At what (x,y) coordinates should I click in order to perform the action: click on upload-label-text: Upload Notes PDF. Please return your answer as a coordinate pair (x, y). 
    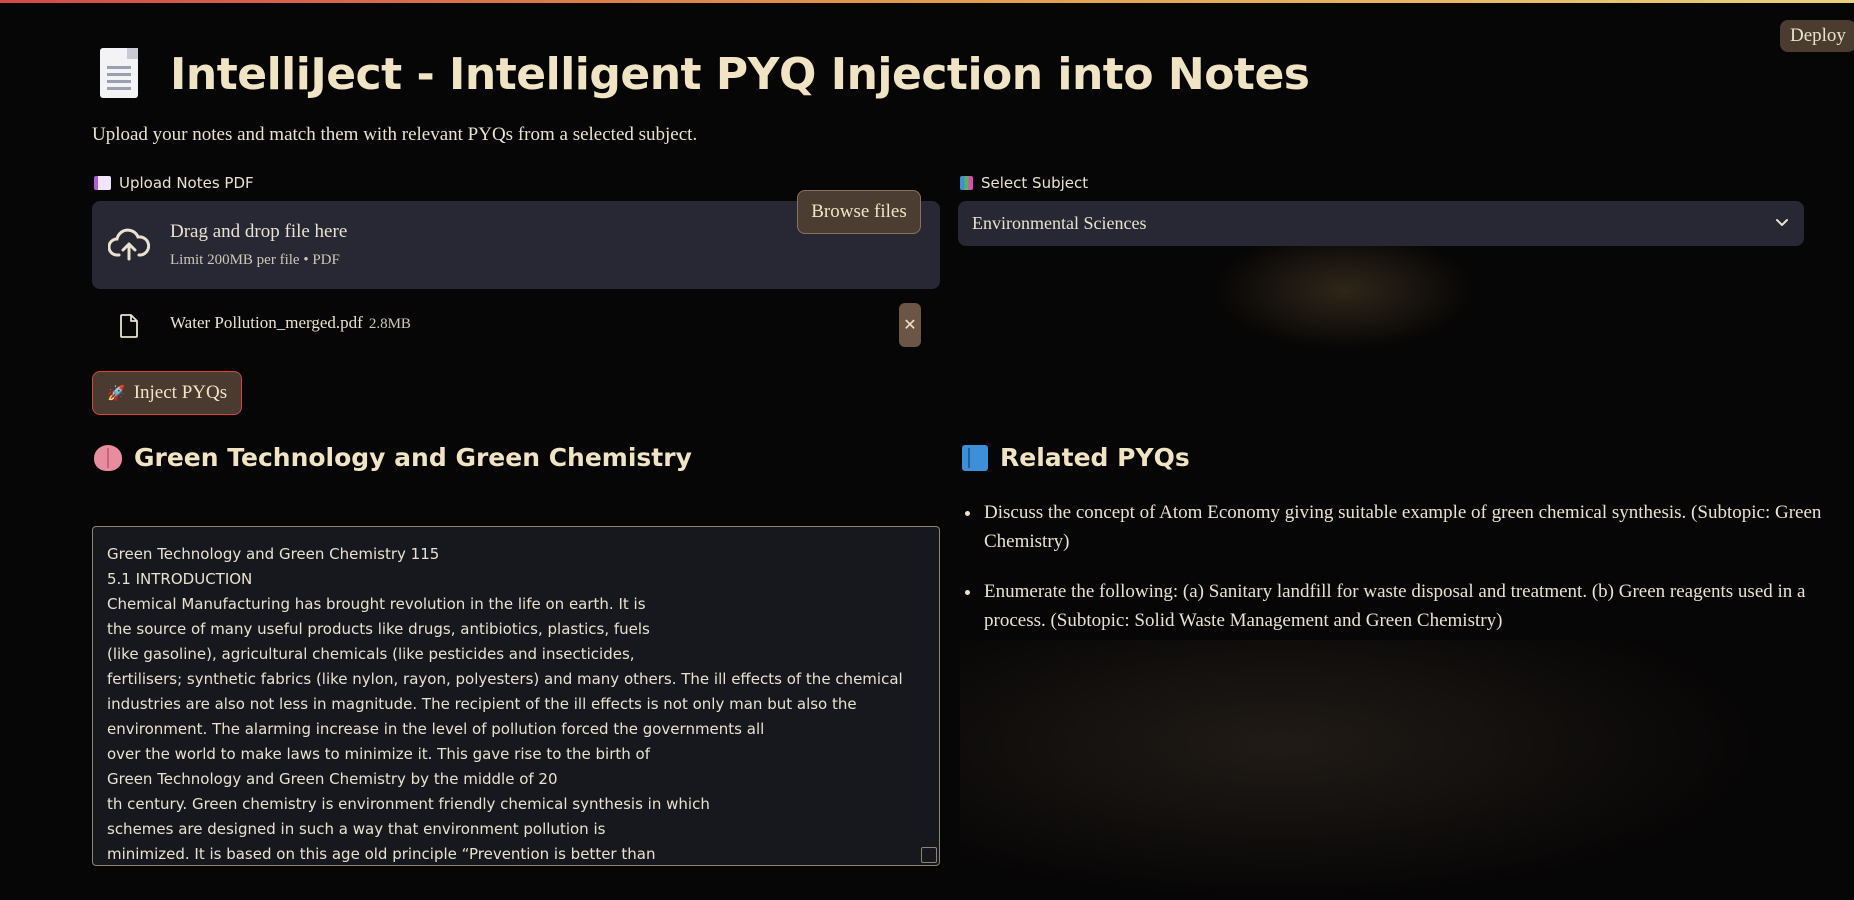
    Looking at the image, I should click on (186, 183).